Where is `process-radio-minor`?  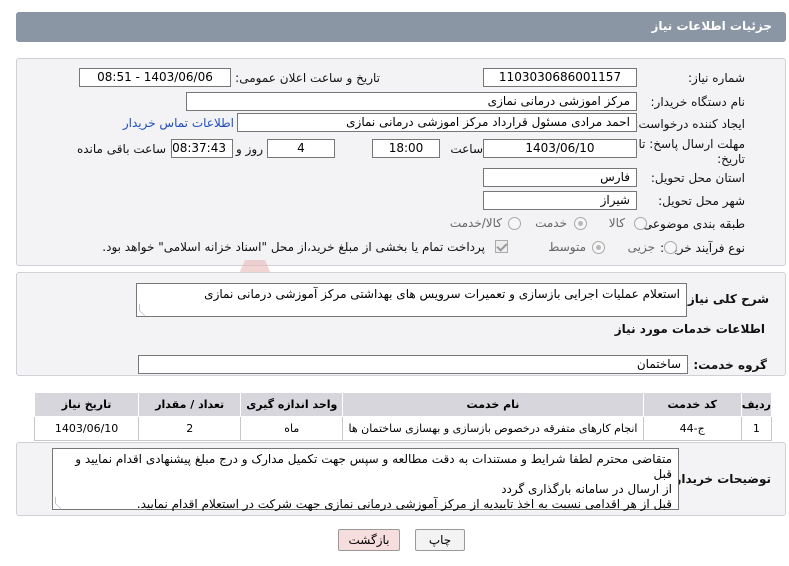
process-radio-minor is located at coordinates (670, 247).